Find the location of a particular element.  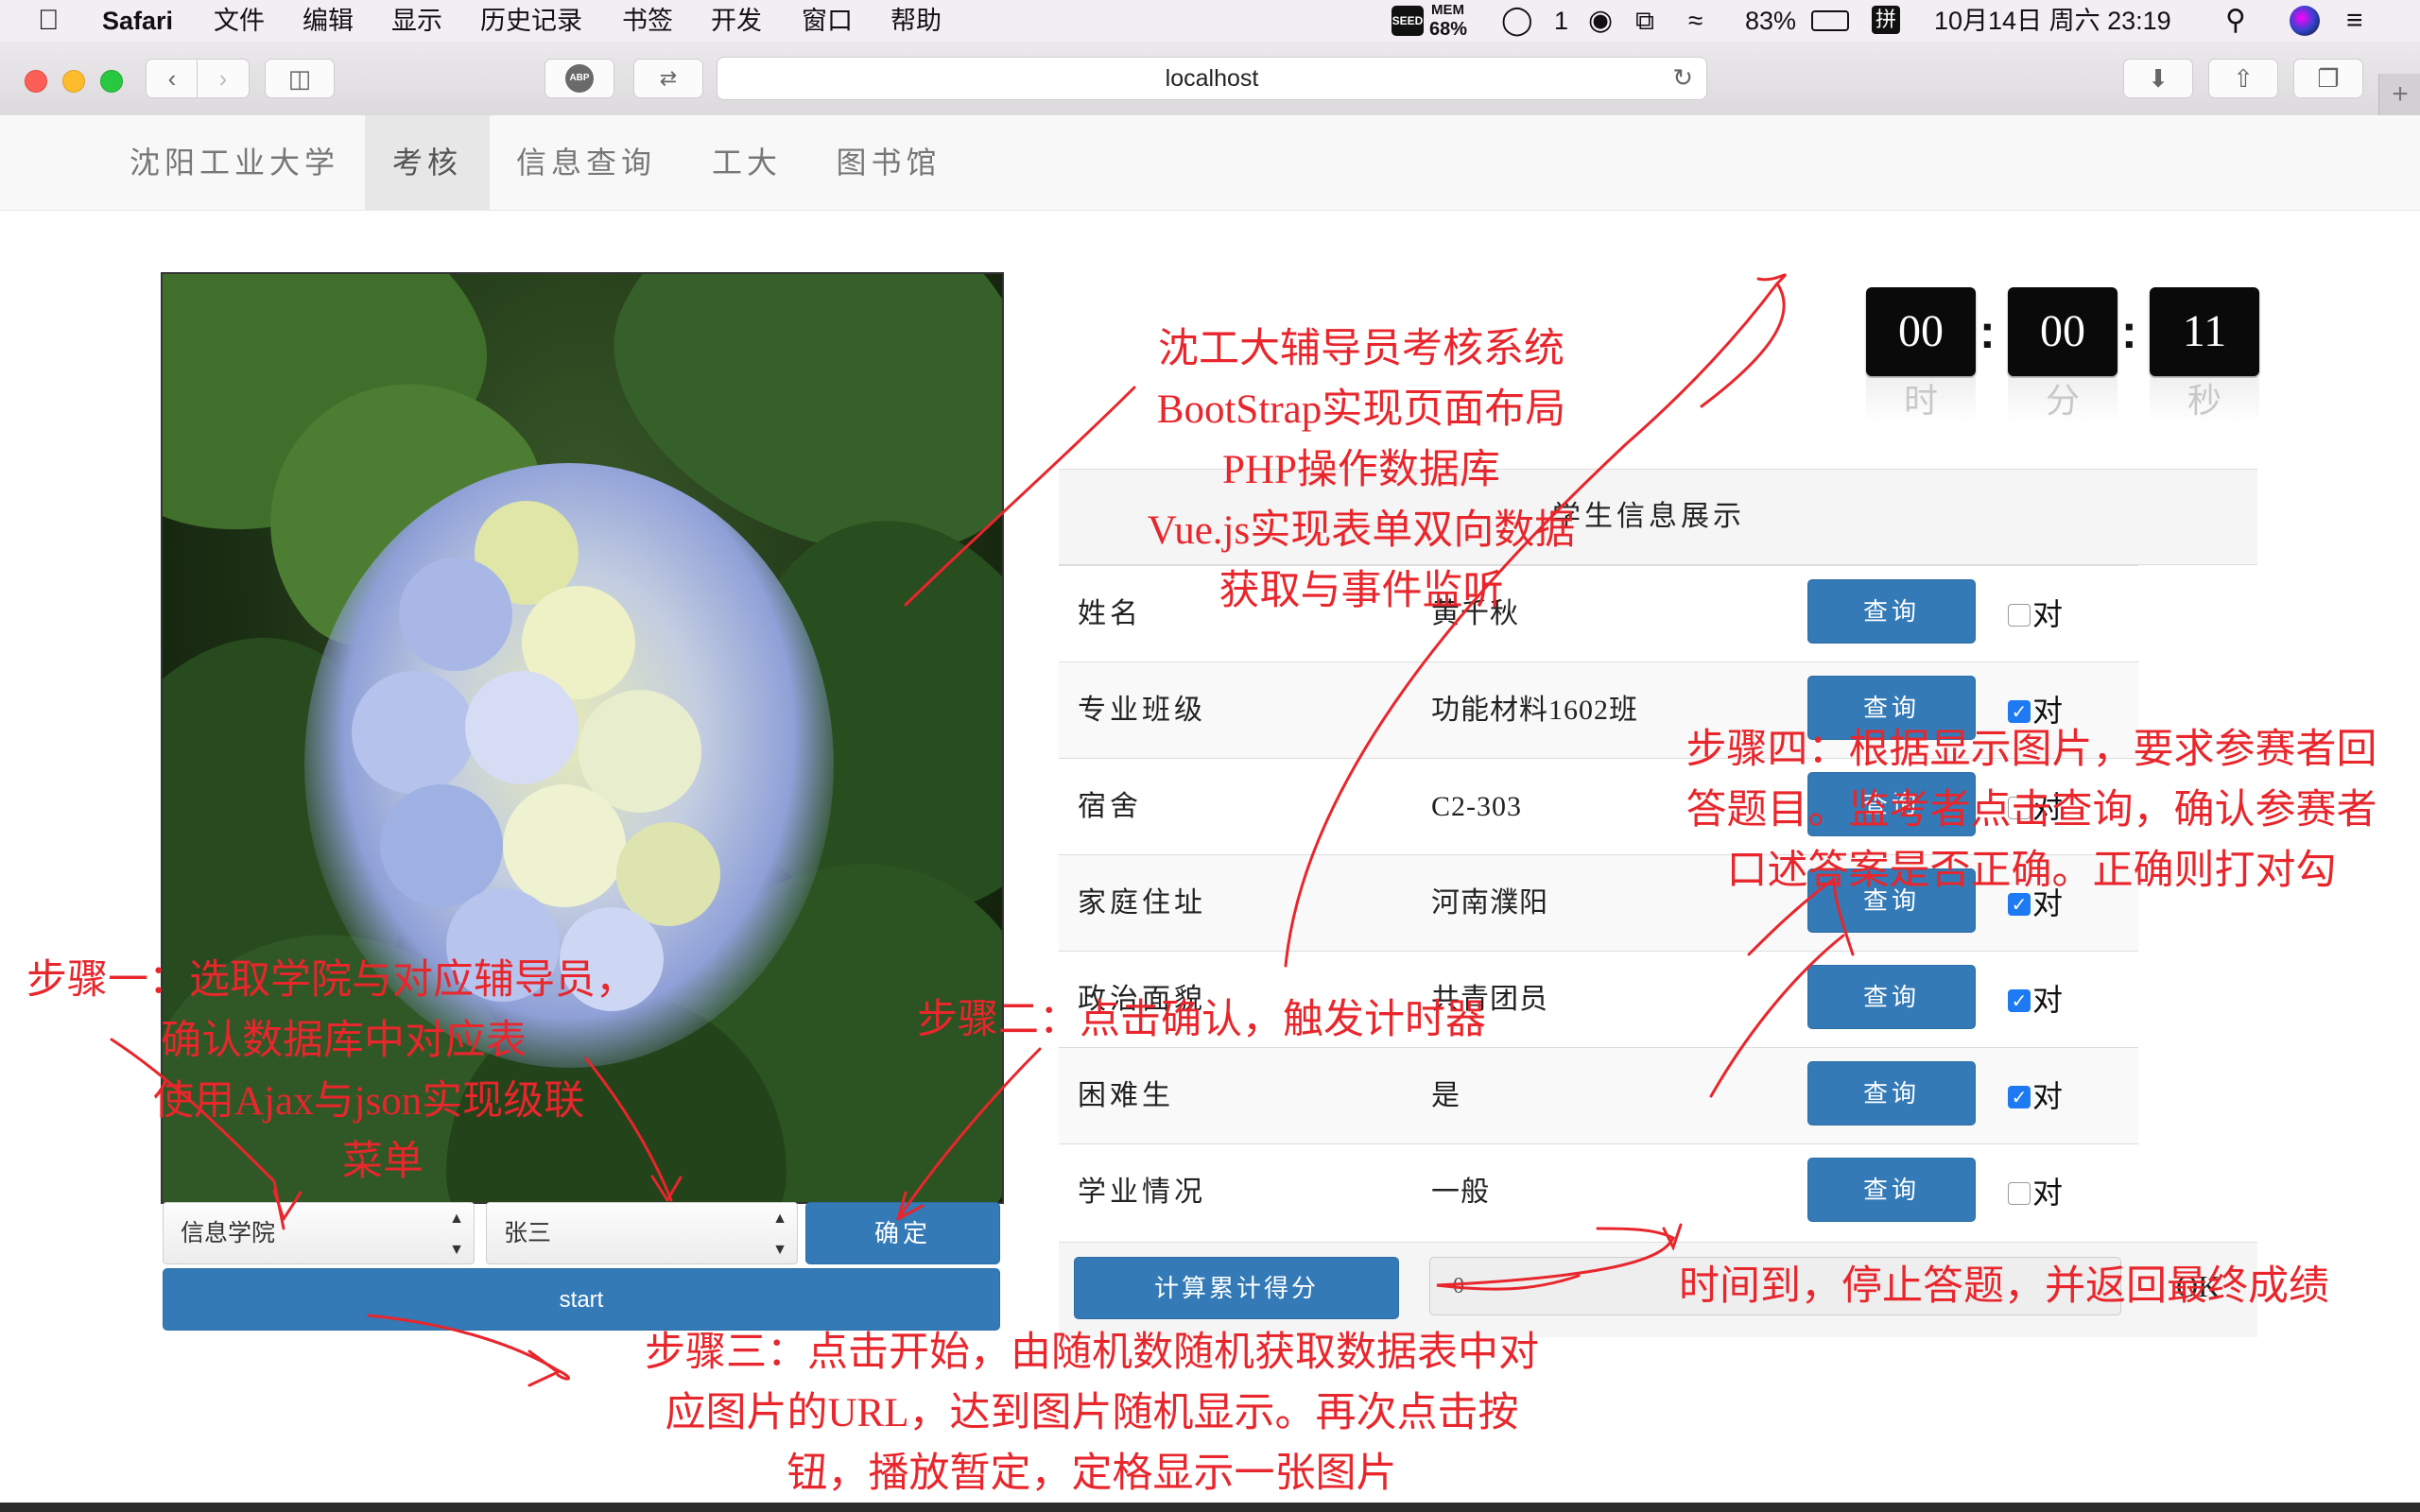

datetime: 10月14日 周六 23:19 is located at coordinates (2052, 21).